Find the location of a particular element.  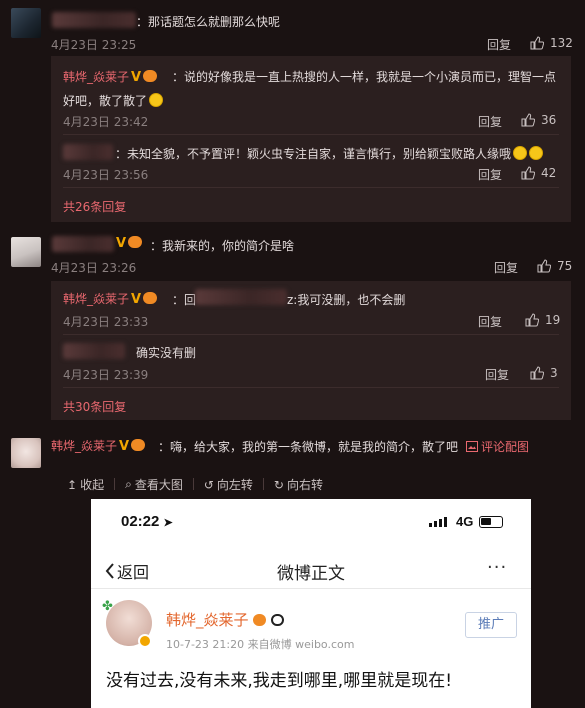

reply-time: 4月23日 23:39 is located at coordinates (106, 375).